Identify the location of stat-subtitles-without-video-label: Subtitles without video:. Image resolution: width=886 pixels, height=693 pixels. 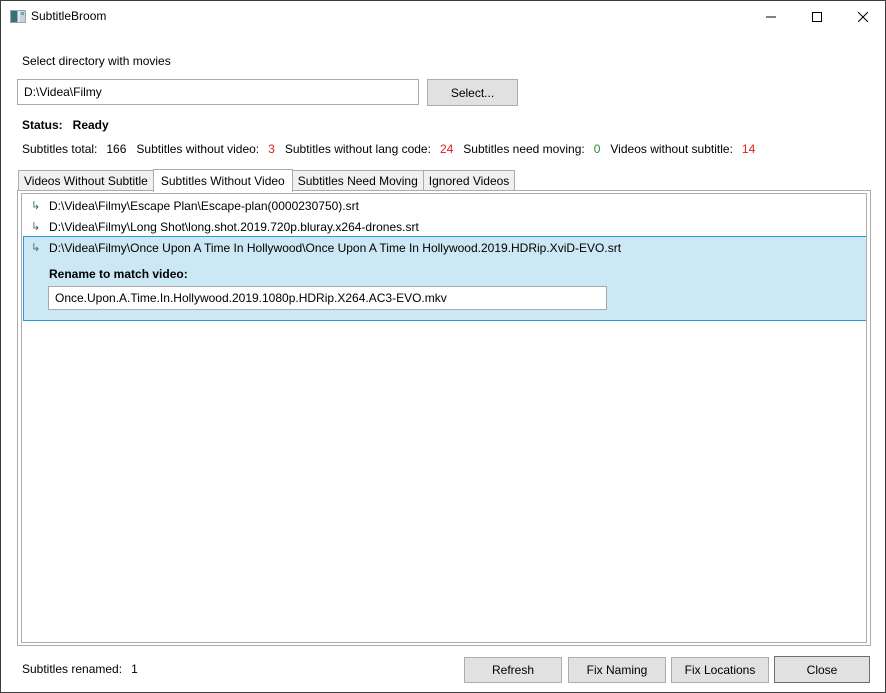
(198, 149).